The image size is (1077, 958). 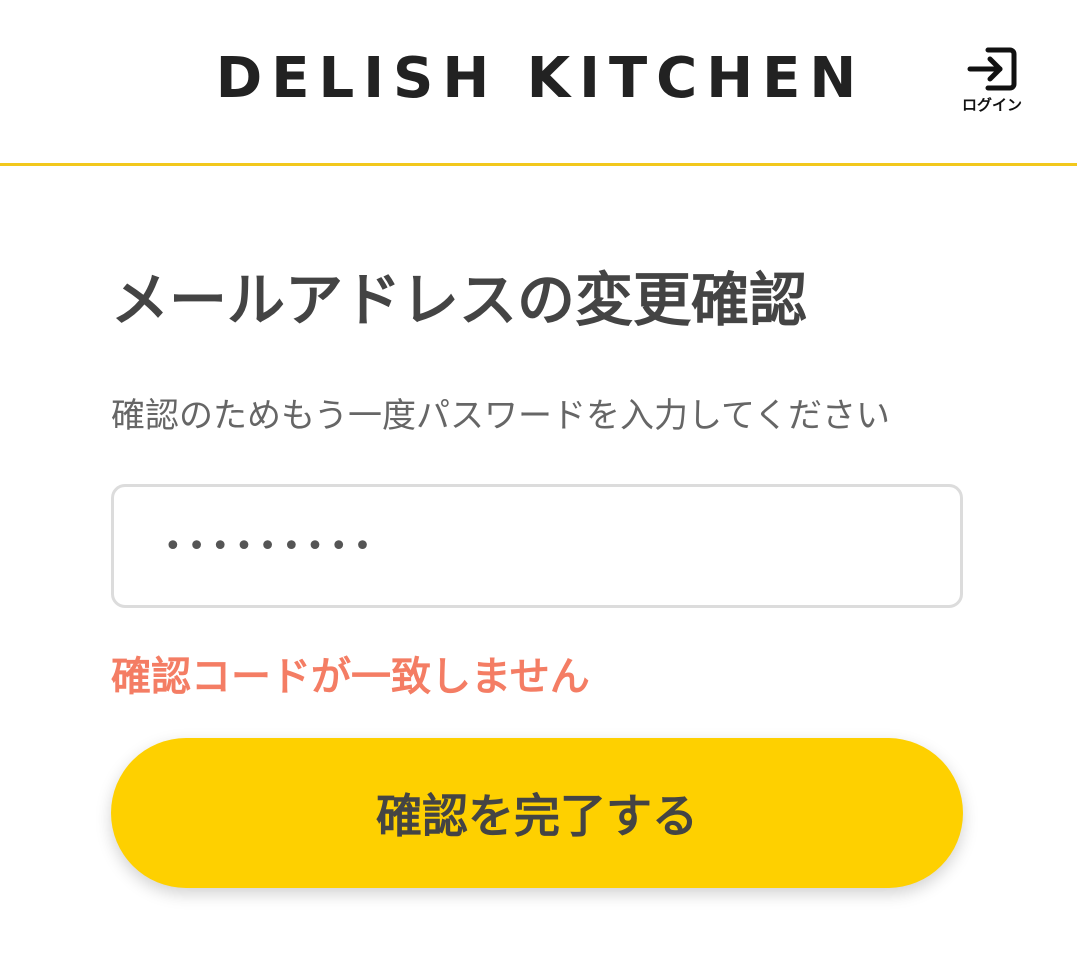 I want to click on instruction-text: 確認のためもう一度パスワードを入力してください, so click(x=500, y=416).